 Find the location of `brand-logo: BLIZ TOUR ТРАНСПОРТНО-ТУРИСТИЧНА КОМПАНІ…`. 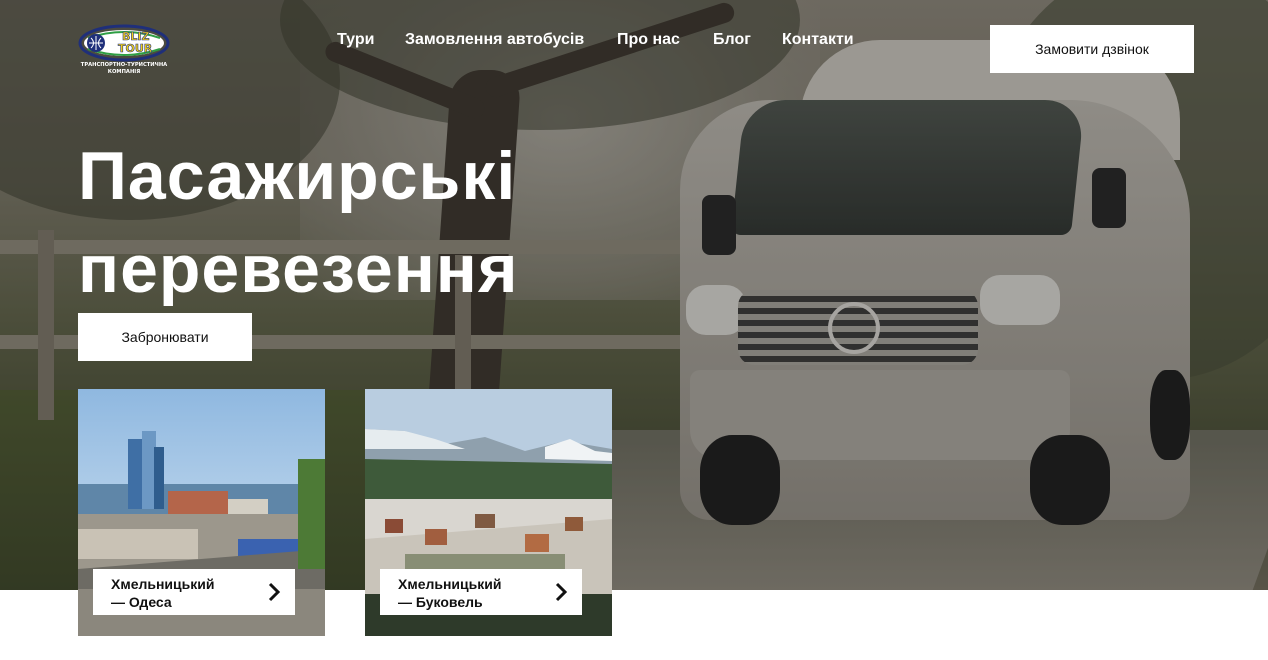

brand-logo: BLIZ TOUR ТРАНСПОРТНО-ТУРИСТИЧНА КОМПАНІ… is located at coordinates (124, 50).